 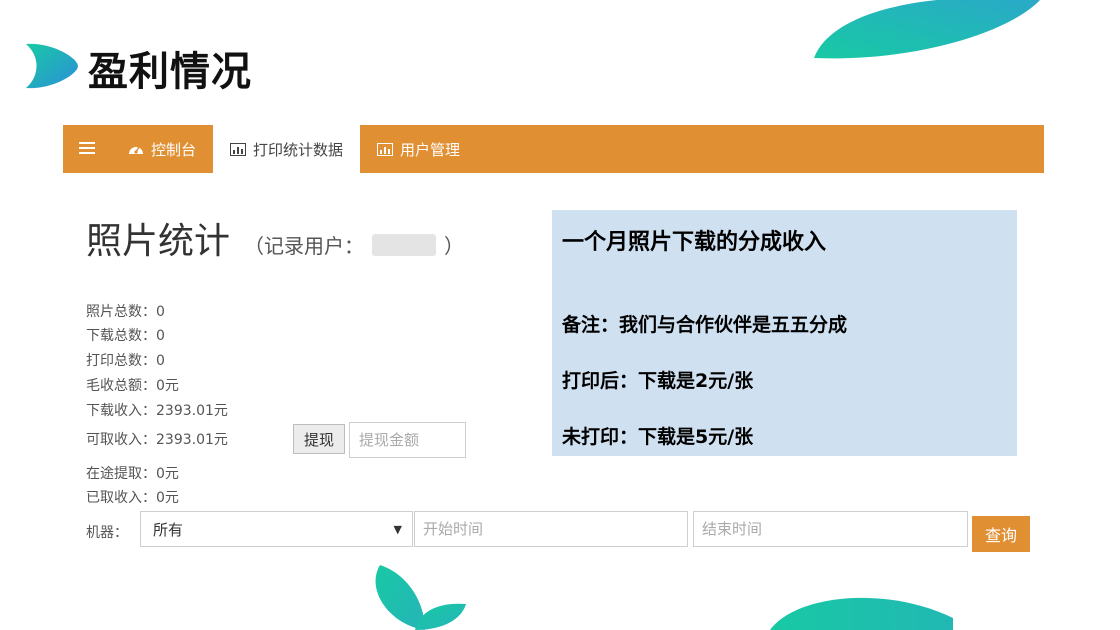 What do you see at coordinates (304, 246) in the screenshot?
I see `record-user-prefix: （记录用户：` at bounding box center [304, 246].